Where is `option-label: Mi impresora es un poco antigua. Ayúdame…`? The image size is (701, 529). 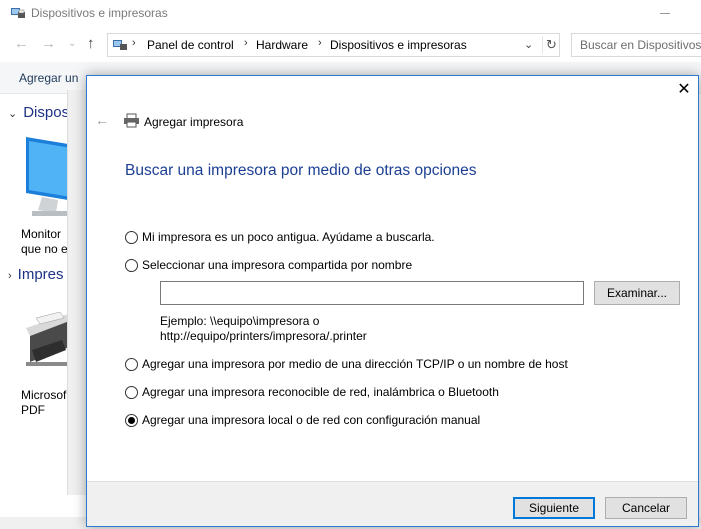
option-label: Mi impresora es un poco antigua. Ayúdame… is located at coordinates (288, 237).